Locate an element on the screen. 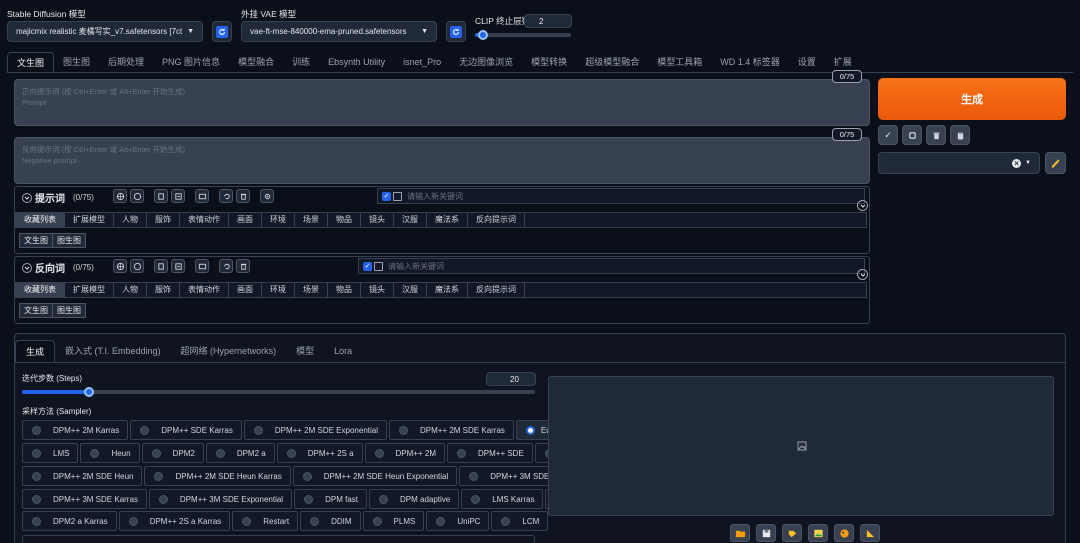  apply-style-button: ✓ is located at coordinates (888, 135).